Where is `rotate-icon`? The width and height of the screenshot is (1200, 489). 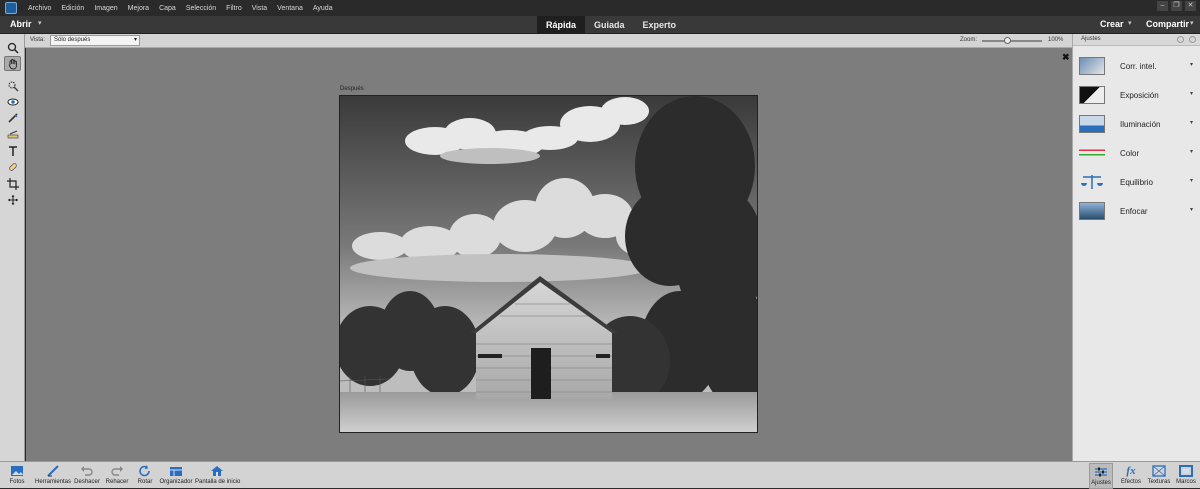
rotate-icon is located at coordinates (144, 470).